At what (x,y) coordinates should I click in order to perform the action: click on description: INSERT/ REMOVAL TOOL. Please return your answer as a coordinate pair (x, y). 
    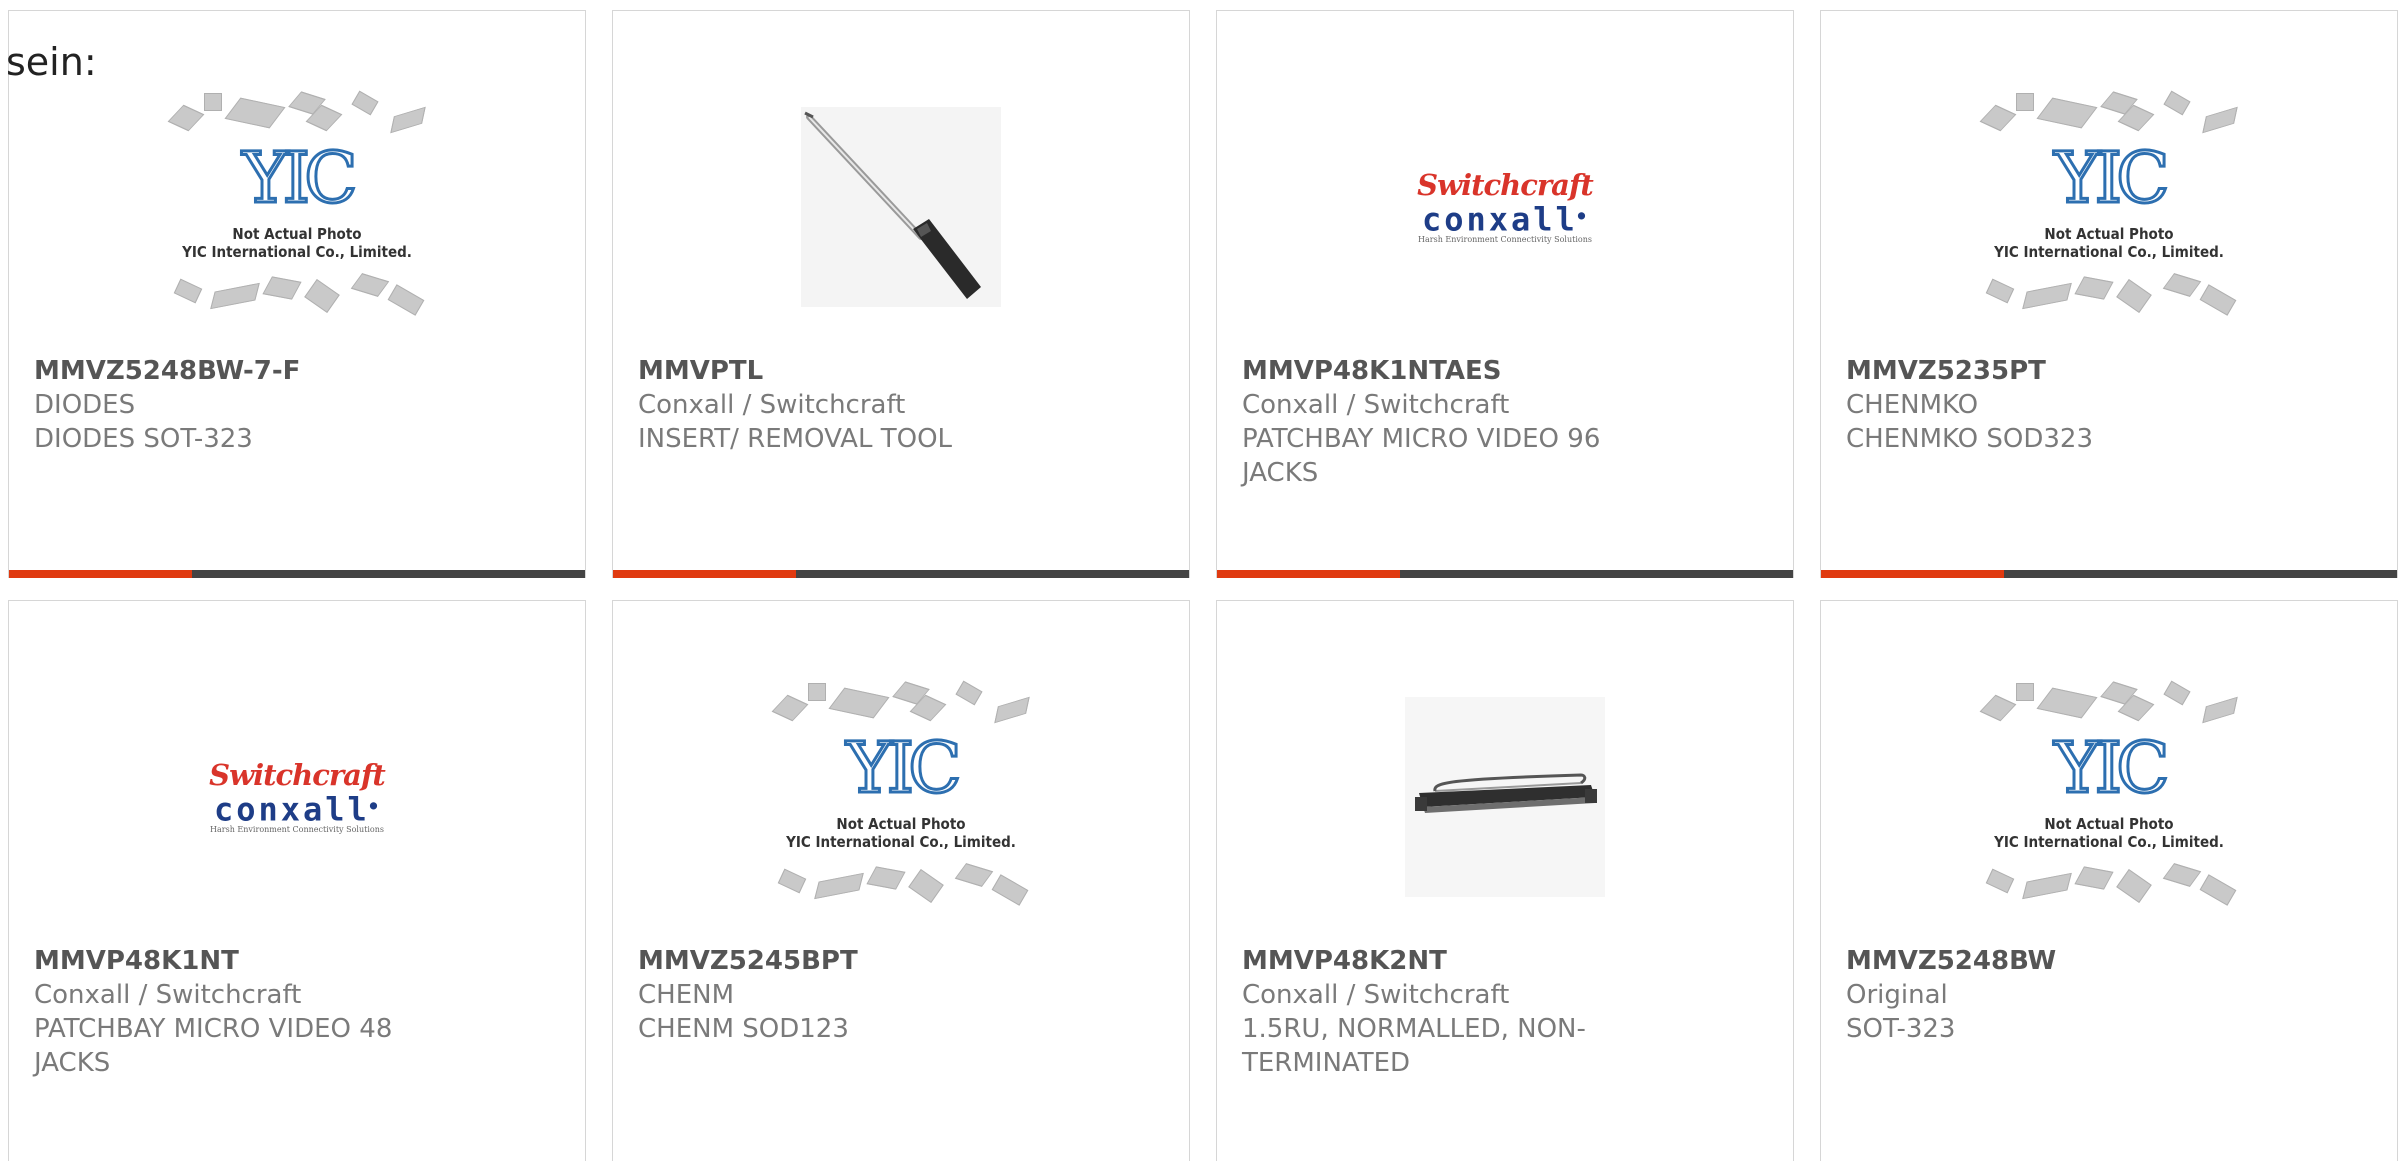
    Looking at the image, I should click on (795, 439).